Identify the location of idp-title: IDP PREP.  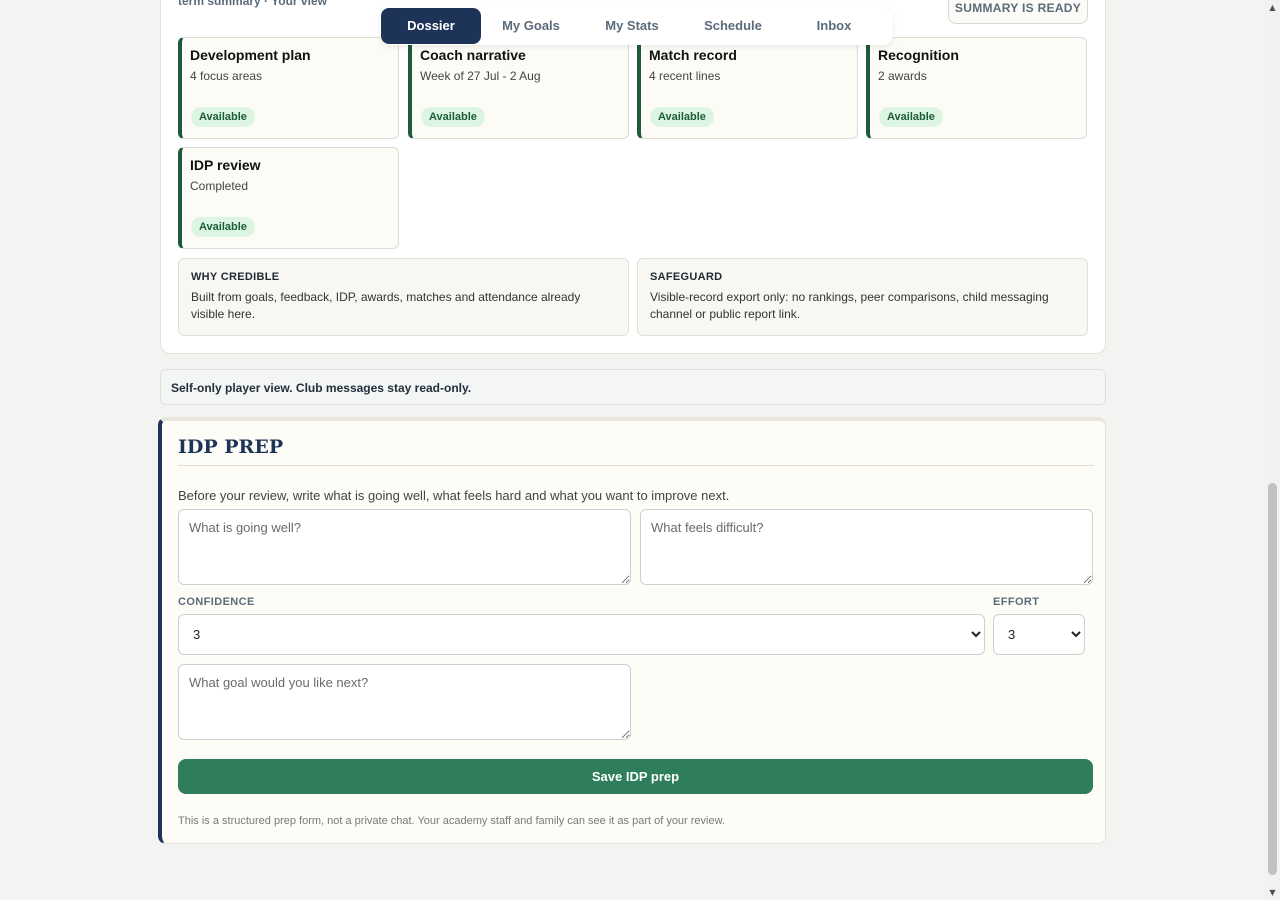
(231, 447).